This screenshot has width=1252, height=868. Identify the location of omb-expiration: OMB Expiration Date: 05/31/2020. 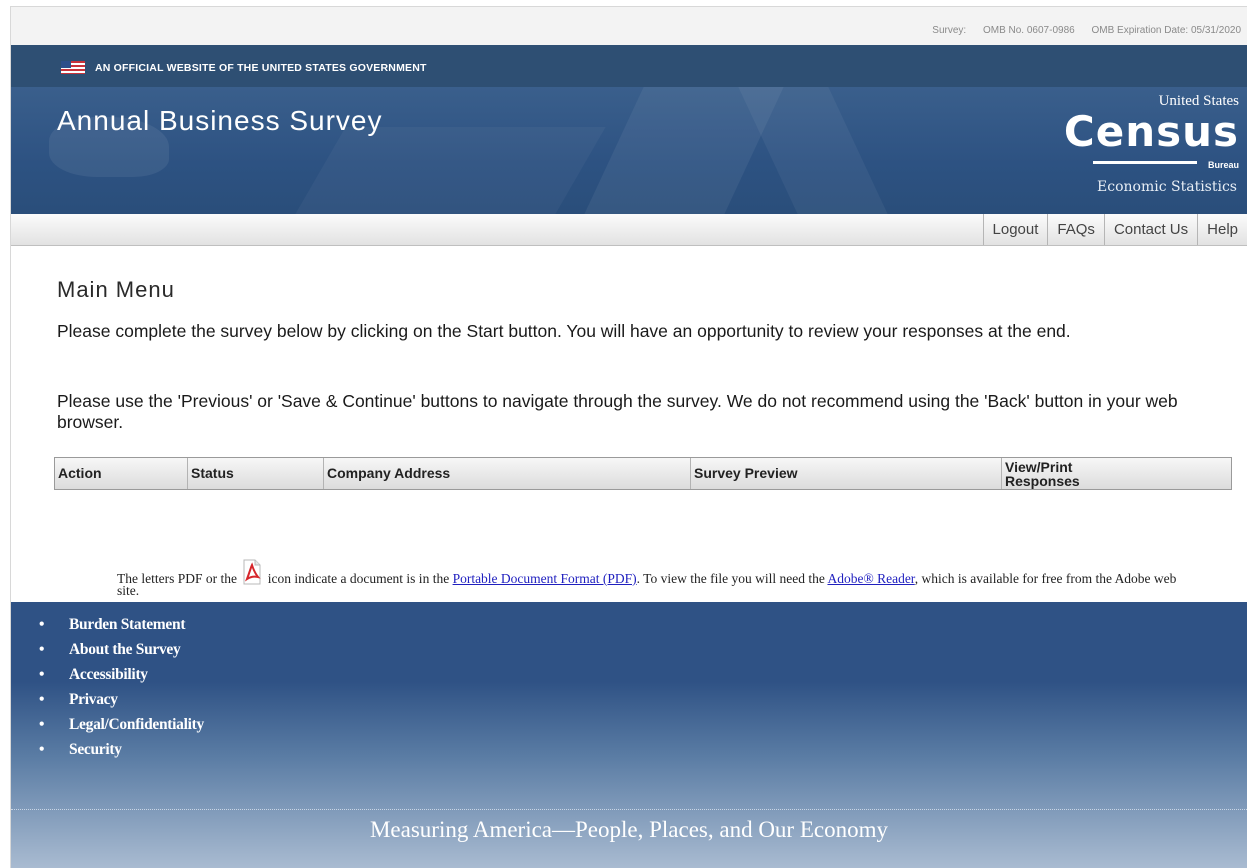
(1166, 30).